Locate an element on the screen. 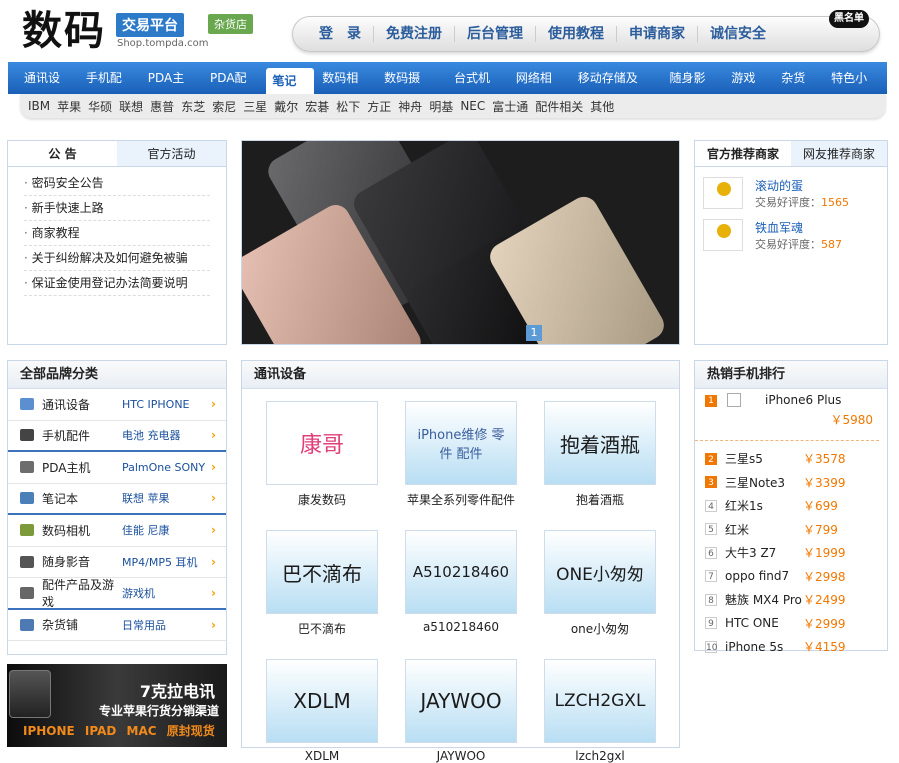  subcategory-item: 苹果 is located at coordinates (69, 106).